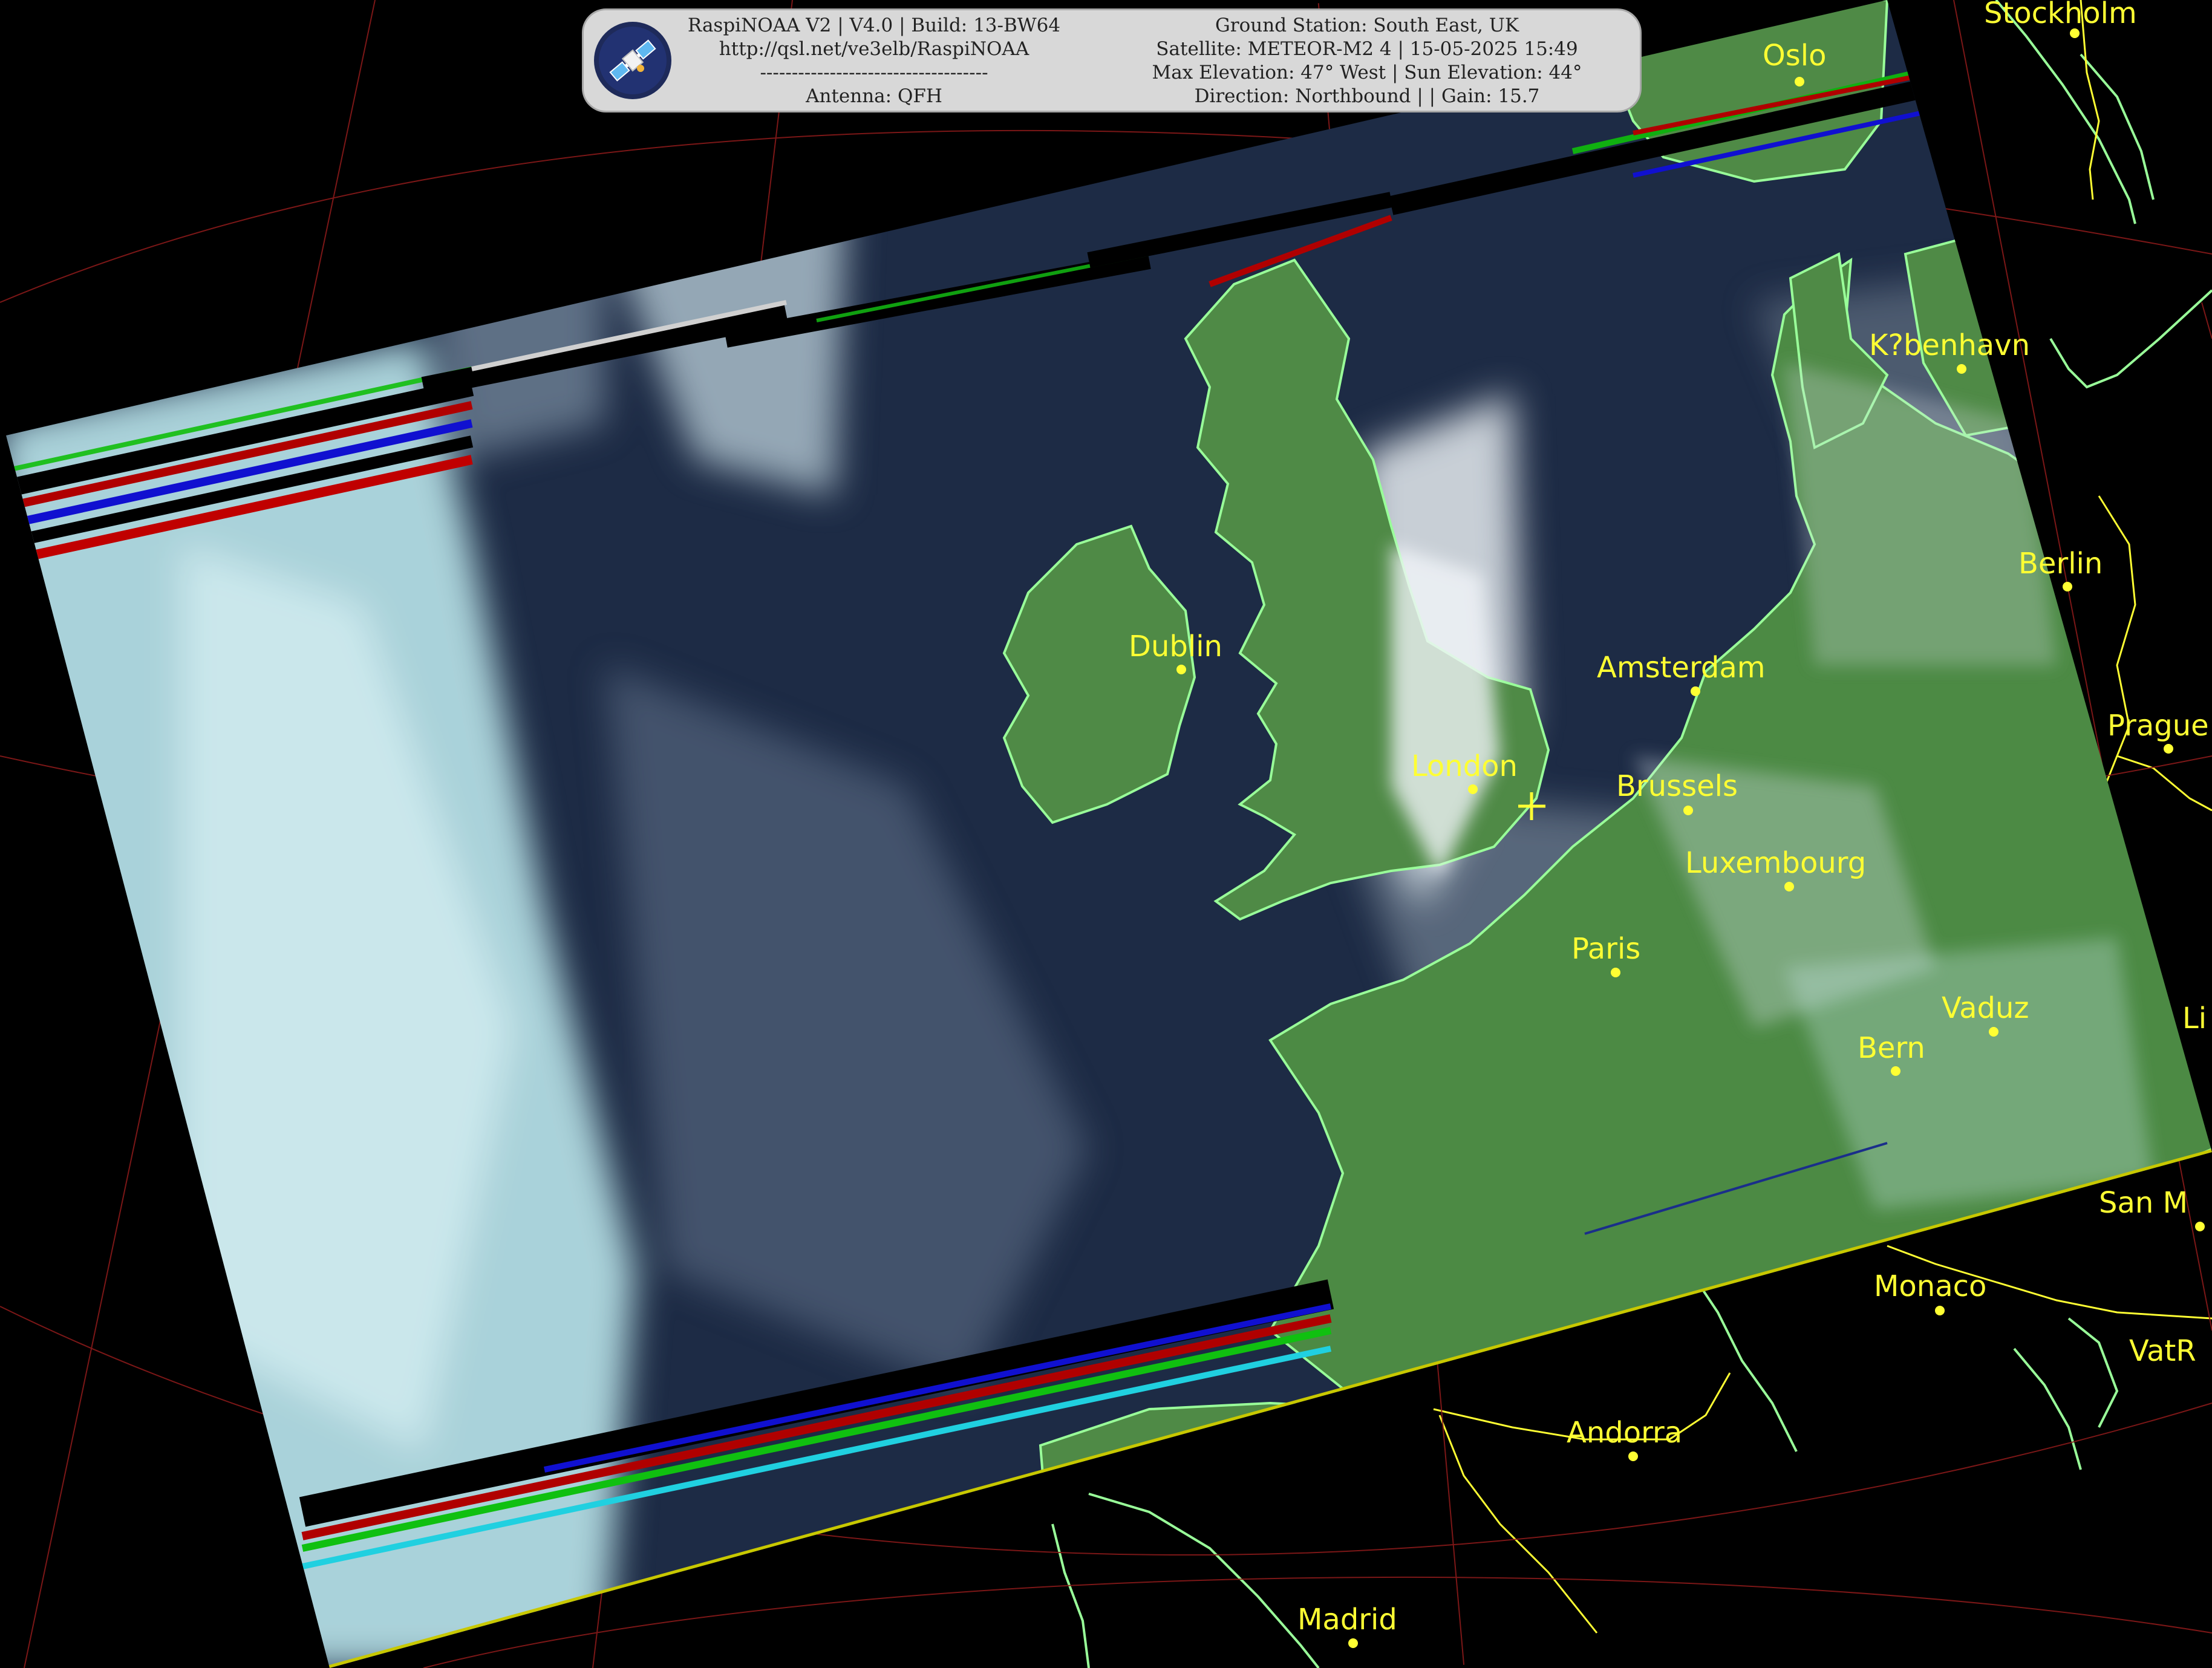  Describe the element at coordinates (632, 60) in the screenshot. I see `satellite-icon` at that location.